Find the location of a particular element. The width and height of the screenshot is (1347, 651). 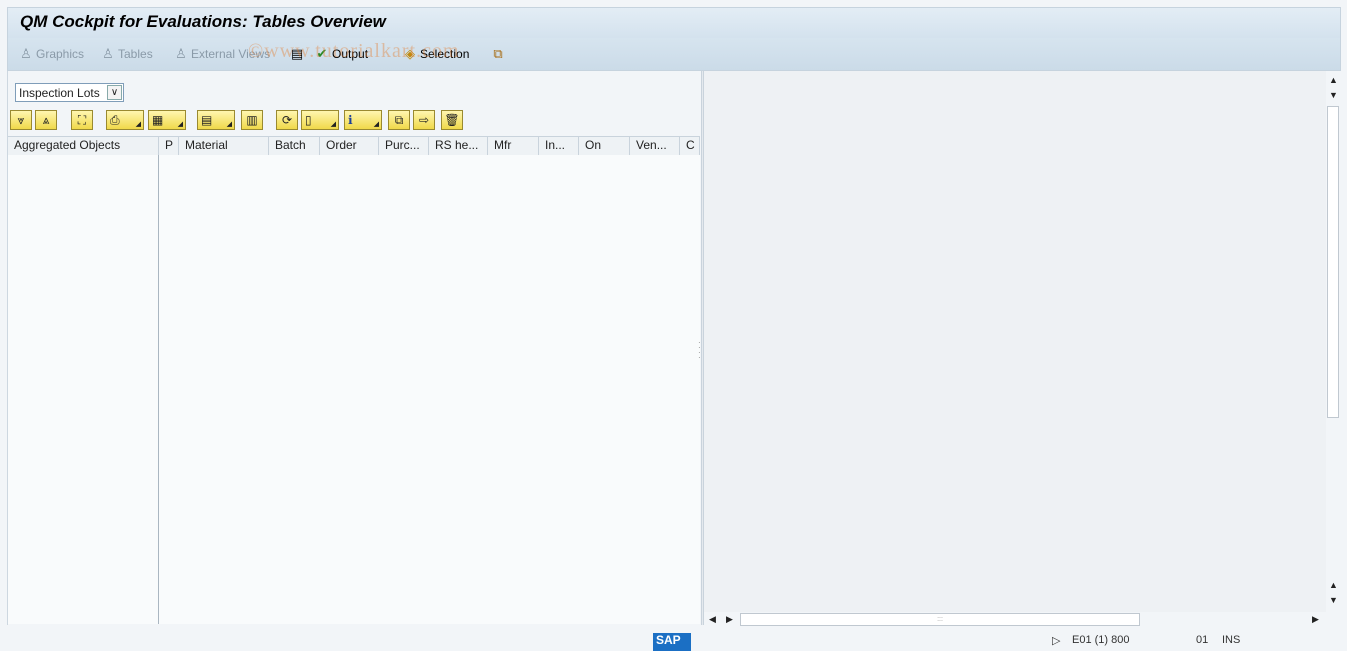

object-type-value: Inspection Lots is located at coordinates (59, 93).